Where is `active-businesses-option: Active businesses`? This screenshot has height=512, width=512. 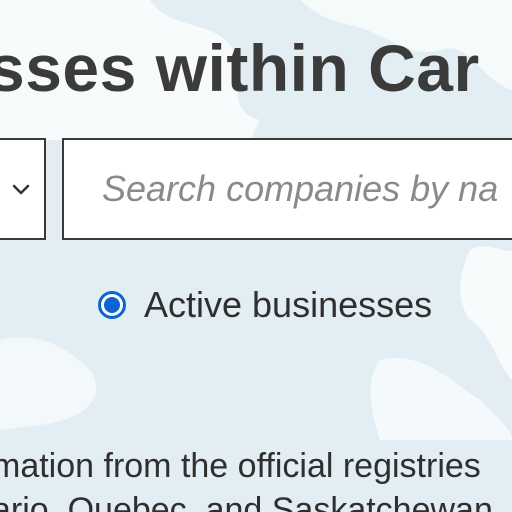
active-businesses-option: Active businesses is located at coordinates (265, 305).